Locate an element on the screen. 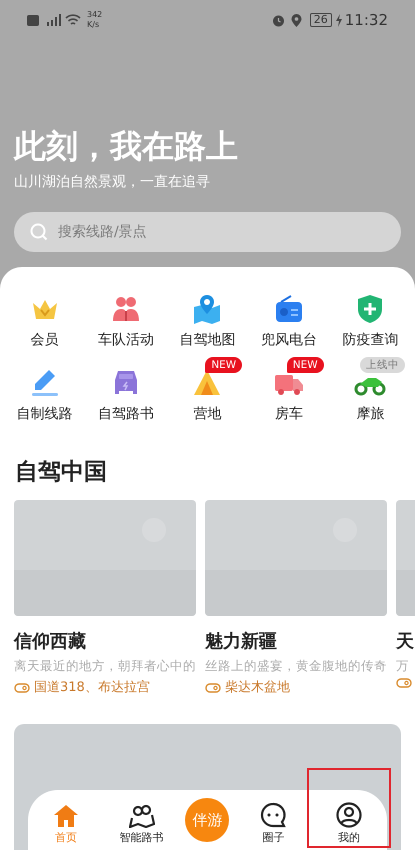 The width and height of the screenshot is (415, 850). chat-bubble-icon is located at coordinates (273, 815).